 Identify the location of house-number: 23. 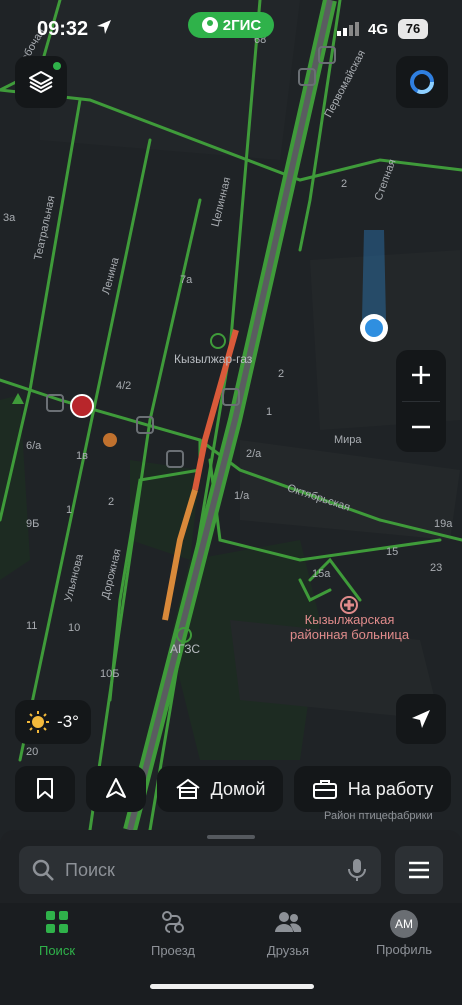
(436, 568).